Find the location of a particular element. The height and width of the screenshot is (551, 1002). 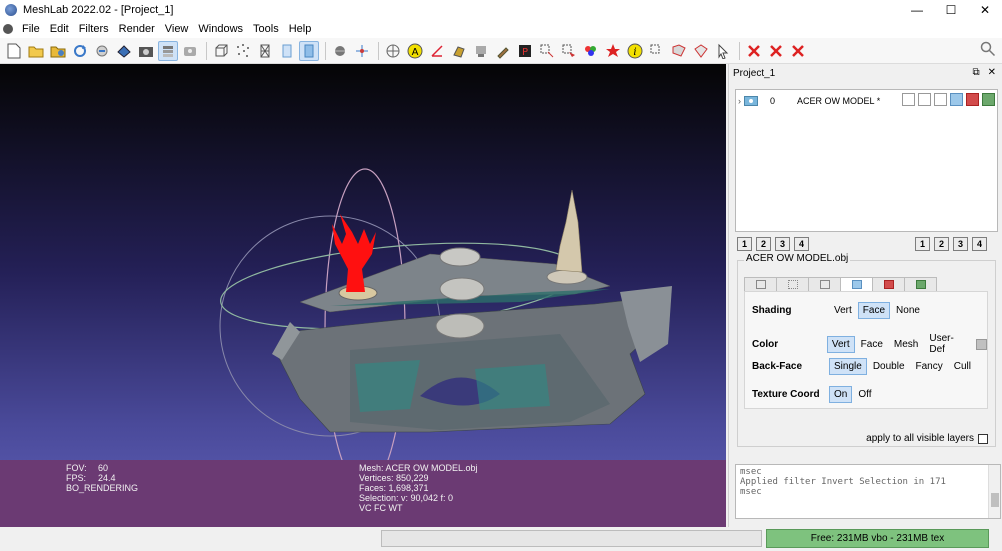

layer-points-icon is located at coordinates (924, 99).